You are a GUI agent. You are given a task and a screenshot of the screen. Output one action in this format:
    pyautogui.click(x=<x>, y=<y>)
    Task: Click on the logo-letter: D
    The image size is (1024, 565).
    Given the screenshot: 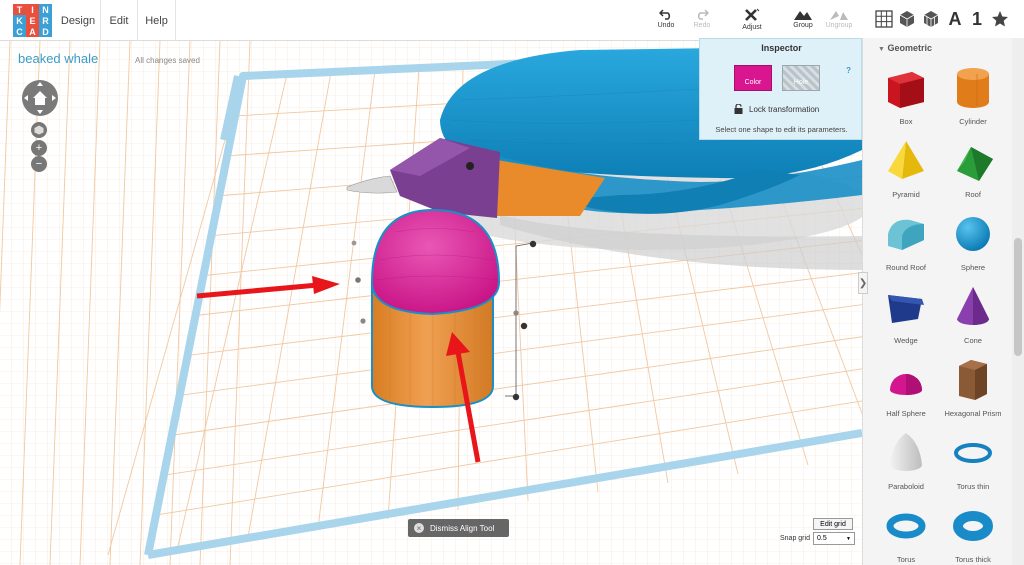 What is the action you would take?
    pyautogui.click(x=45, y=31)
    